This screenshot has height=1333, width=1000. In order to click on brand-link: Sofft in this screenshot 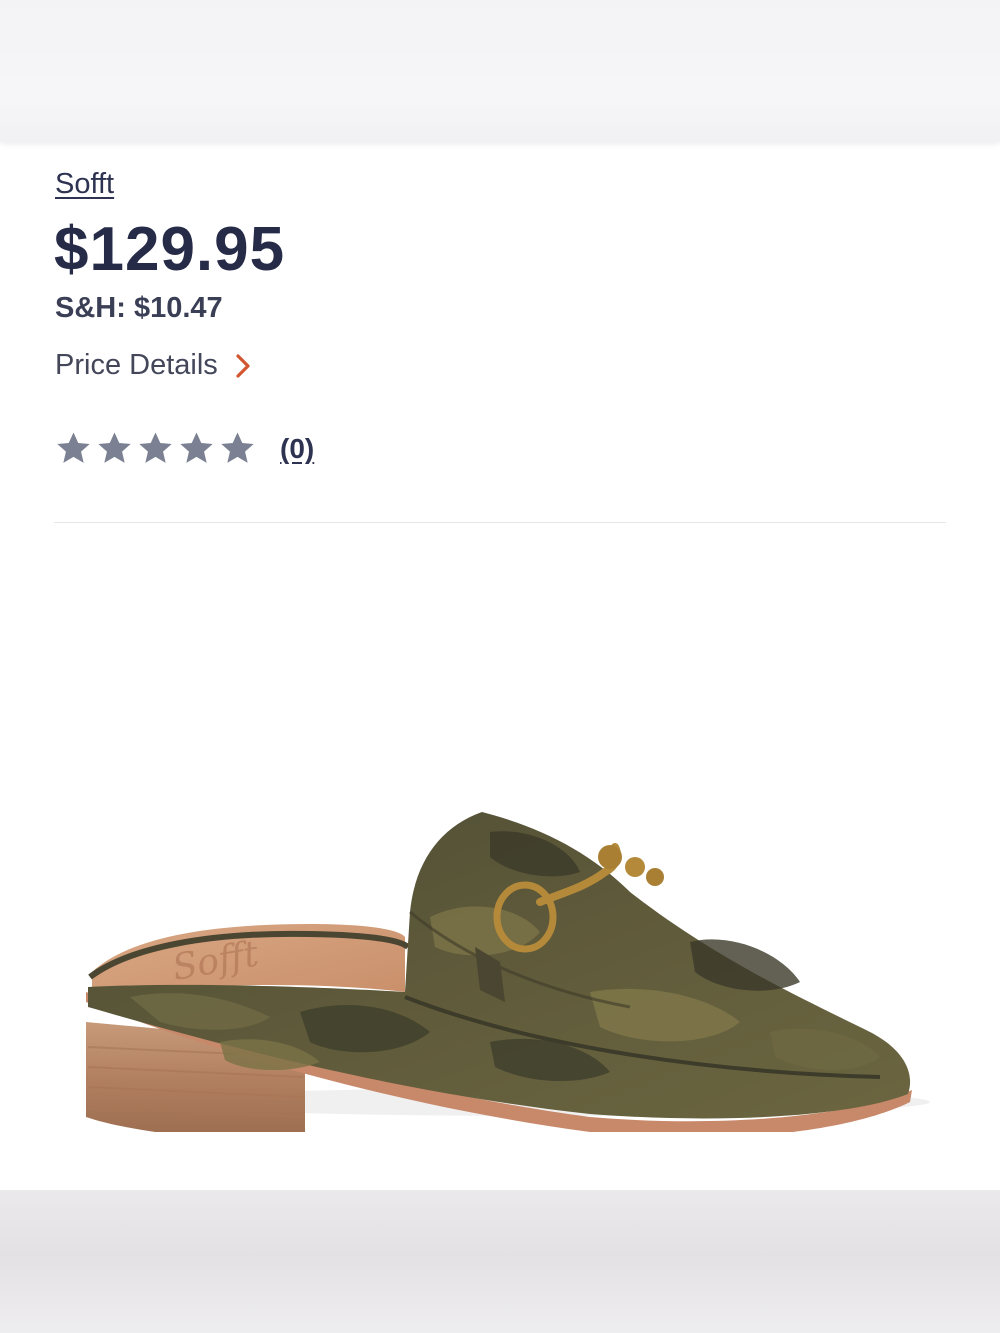, I will do `click(84, 184)`.